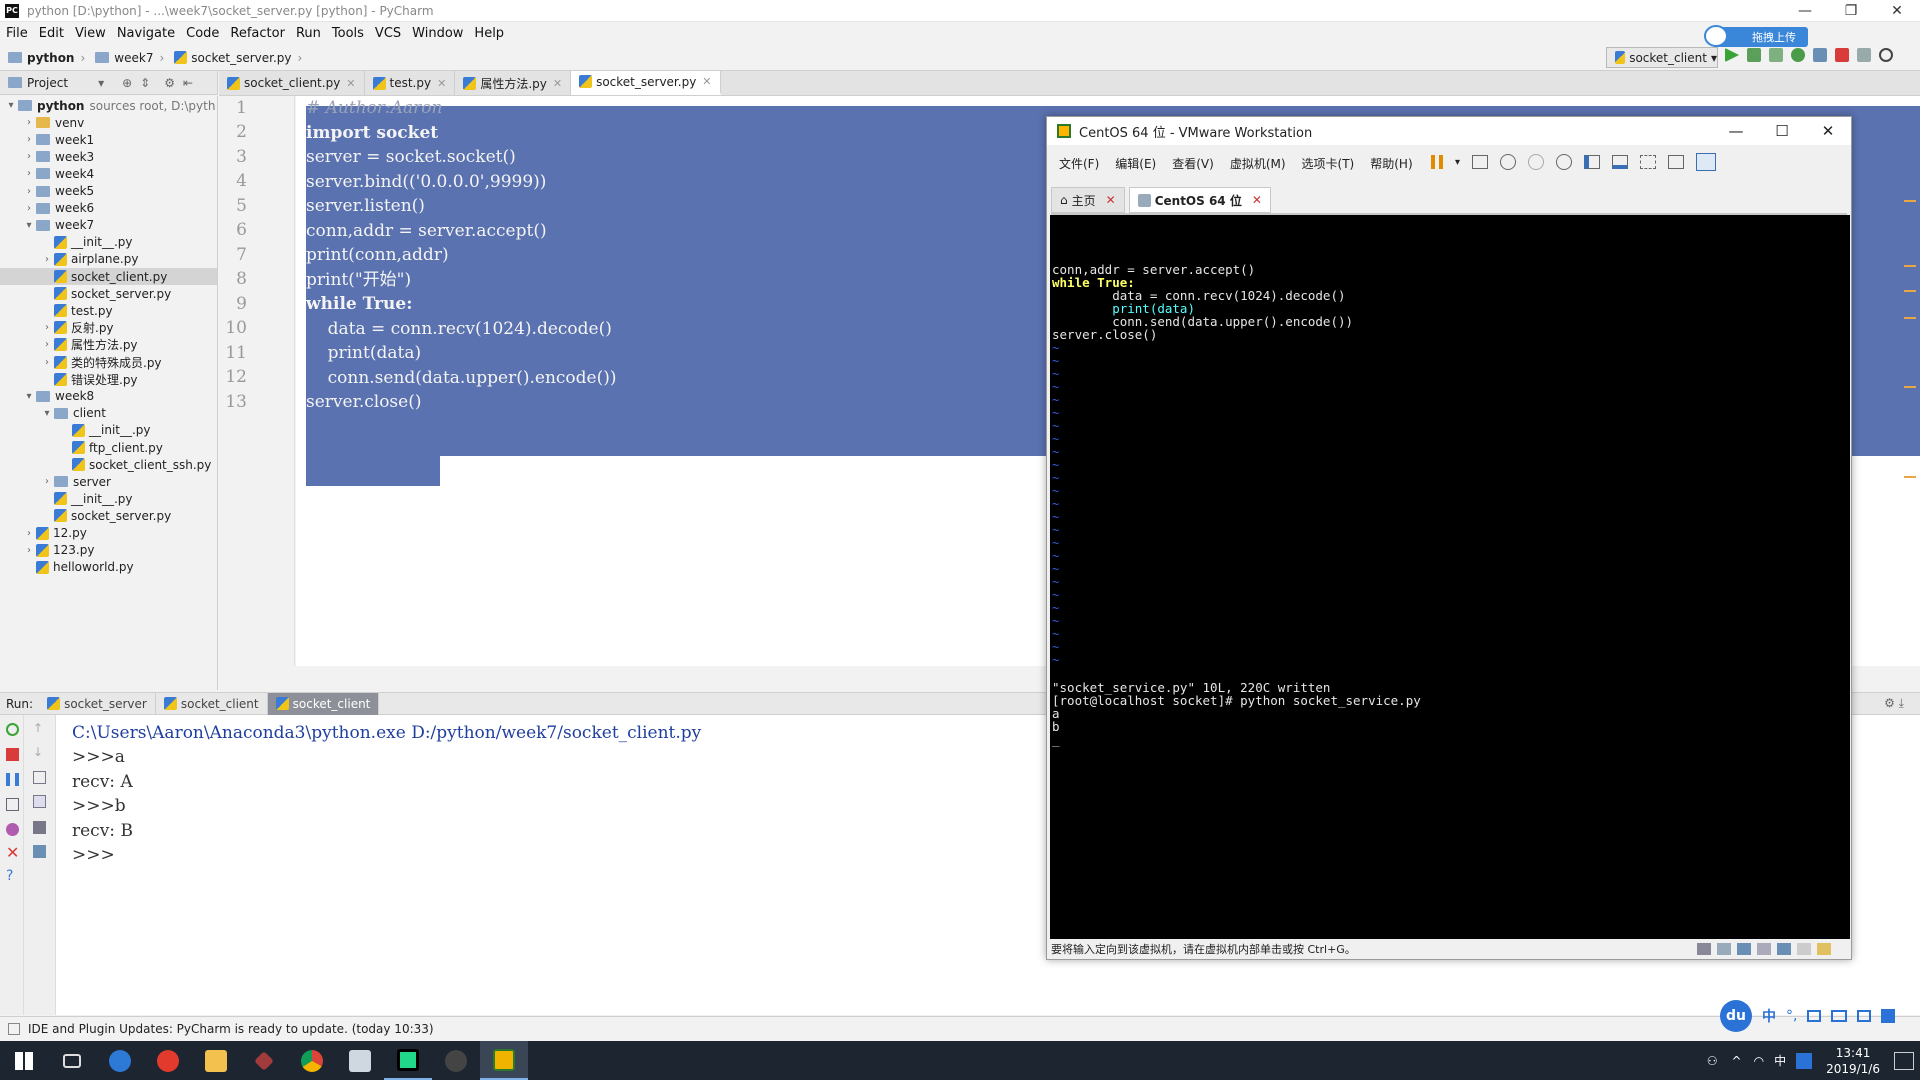  I want to click on tree-item: › 12.py, so click(108, 533).